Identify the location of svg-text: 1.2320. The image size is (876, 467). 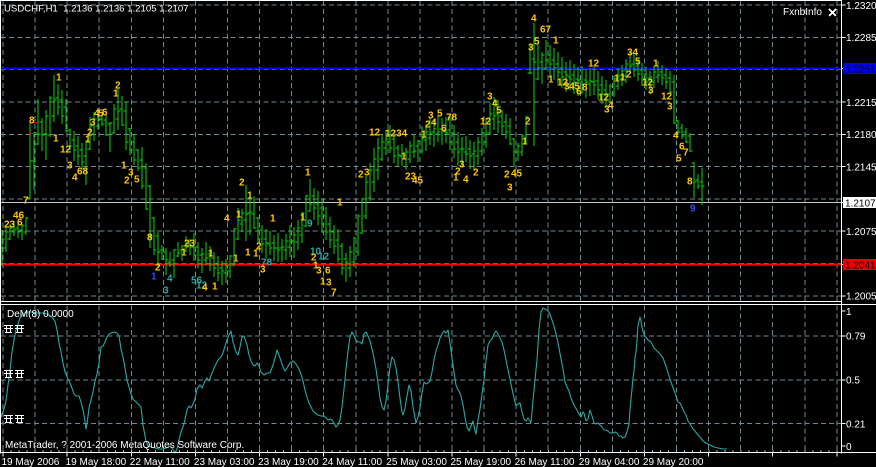
(861, 6).